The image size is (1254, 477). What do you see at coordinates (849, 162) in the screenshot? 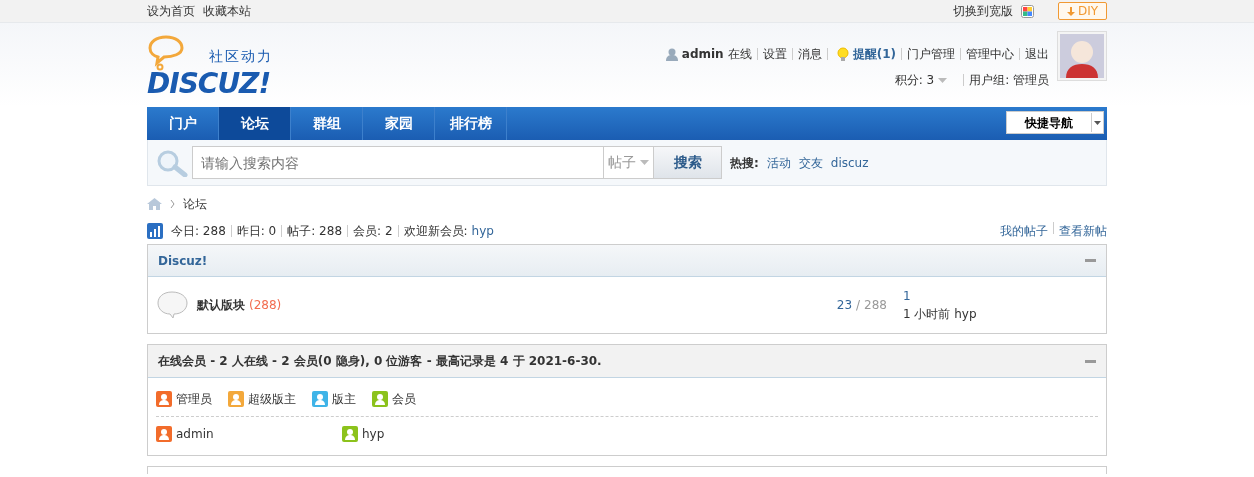
I see `hot-search-link: discuz` at bounding box center [849, 162].